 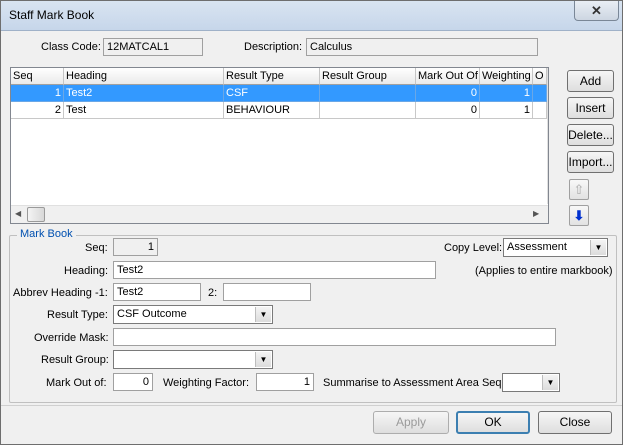 What do you see at coordinates (267, 292) in the screenshot?
I see `abbrev-heading-2-input` at bounding box center [267, 292].